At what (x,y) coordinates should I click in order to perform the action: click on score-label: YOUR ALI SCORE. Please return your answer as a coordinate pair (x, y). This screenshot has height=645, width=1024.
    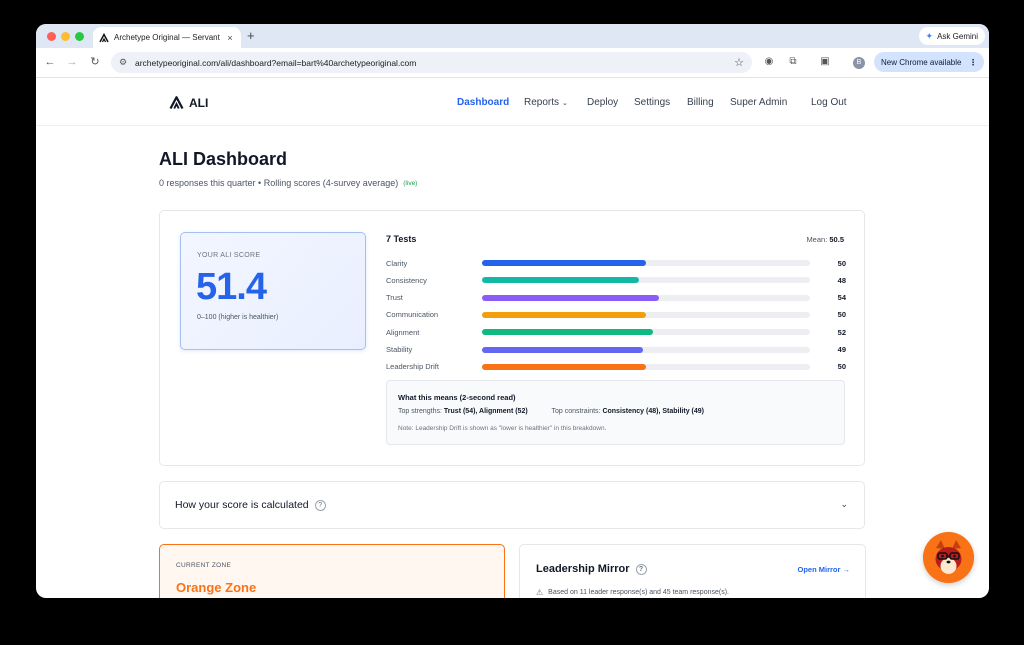
    Looking at the image, I should click on (229, 255).